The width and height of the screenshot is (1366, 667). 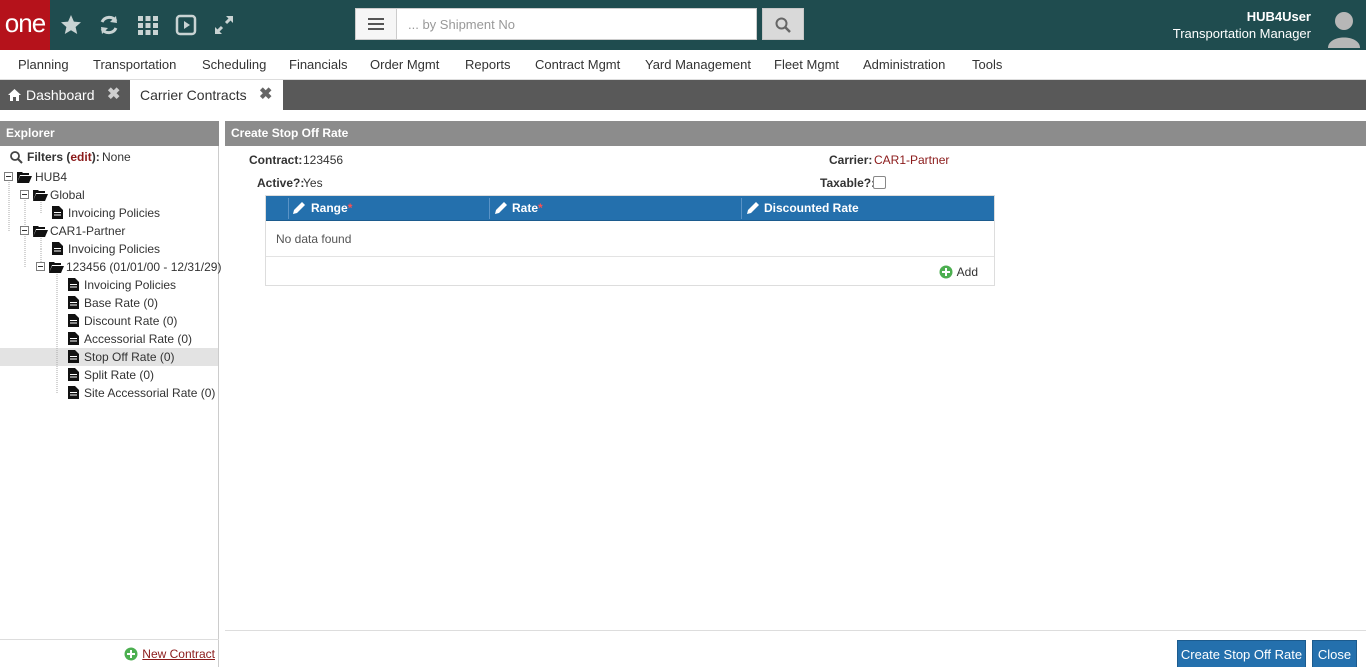 I want to click on grid-footer: Add, so click(x=630, y=270).